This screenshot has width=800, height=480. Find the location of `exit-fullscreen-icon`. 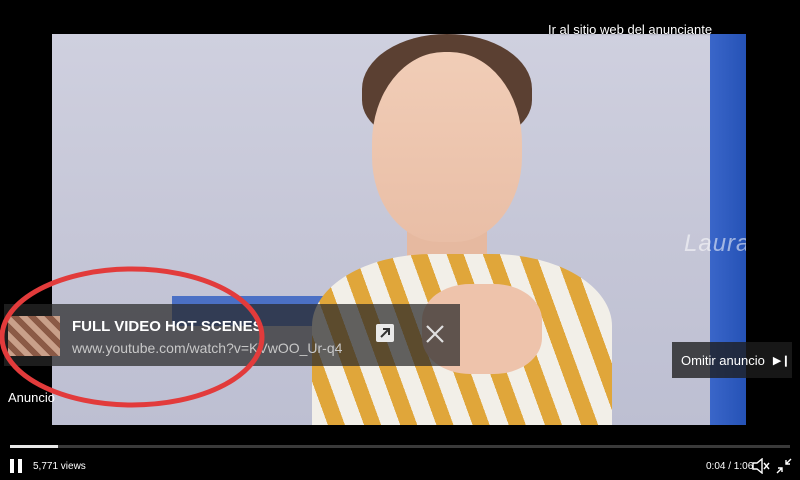

exit-fullscreen-icon is located at coordinates (784, 466).